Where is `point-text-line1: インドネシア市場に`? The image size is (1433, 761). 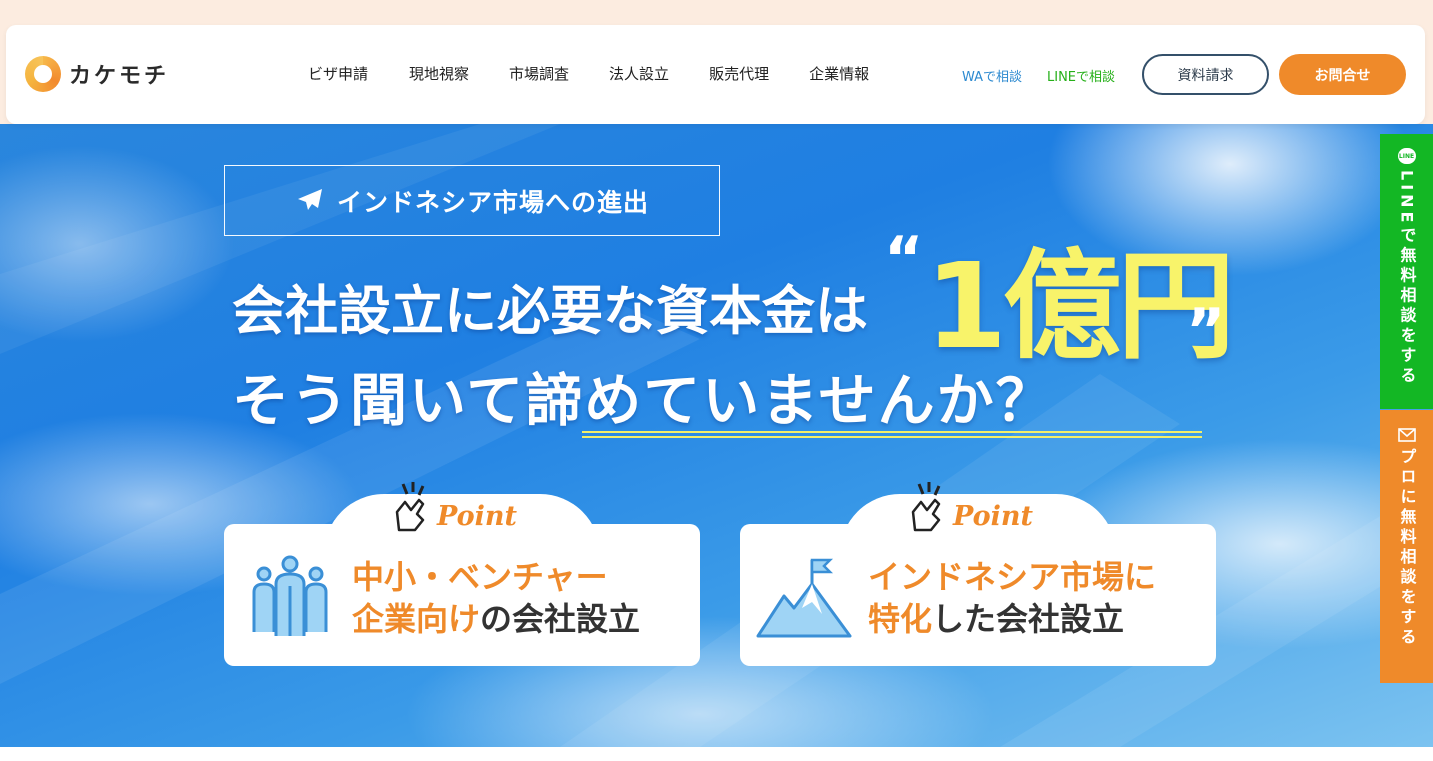
point-text-line1: インドネシア市場に is located at coordinates (1012, 577).